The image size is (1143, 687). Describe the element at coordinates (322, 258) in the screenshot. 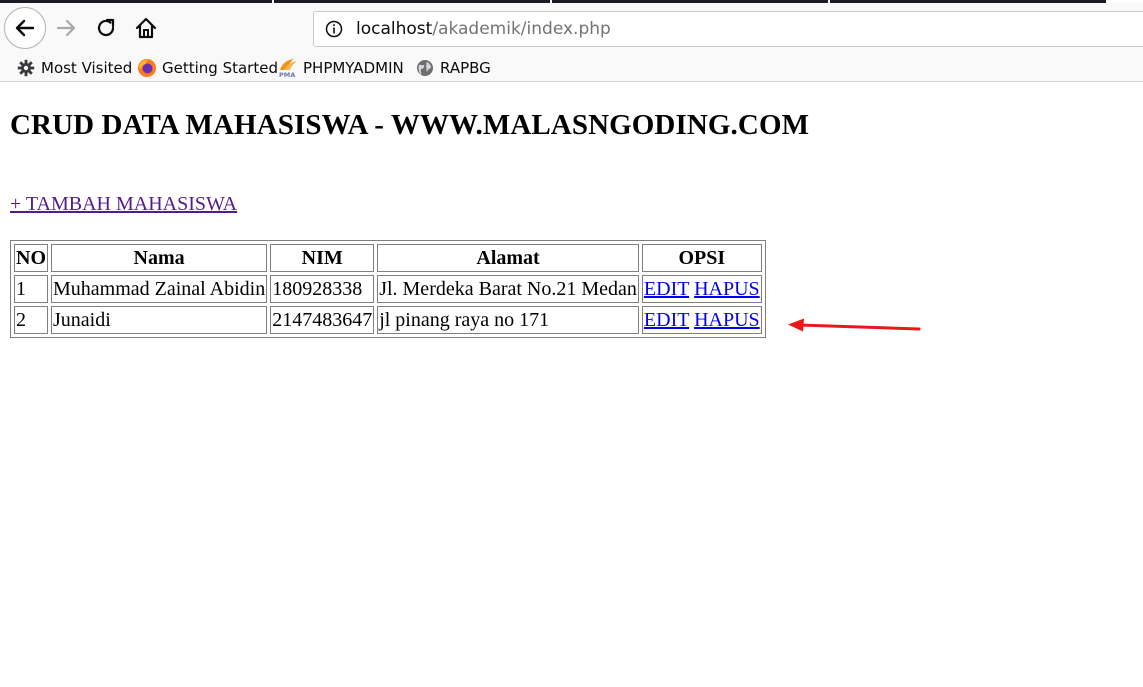

I see `column-header-nim: NIM` at that location.